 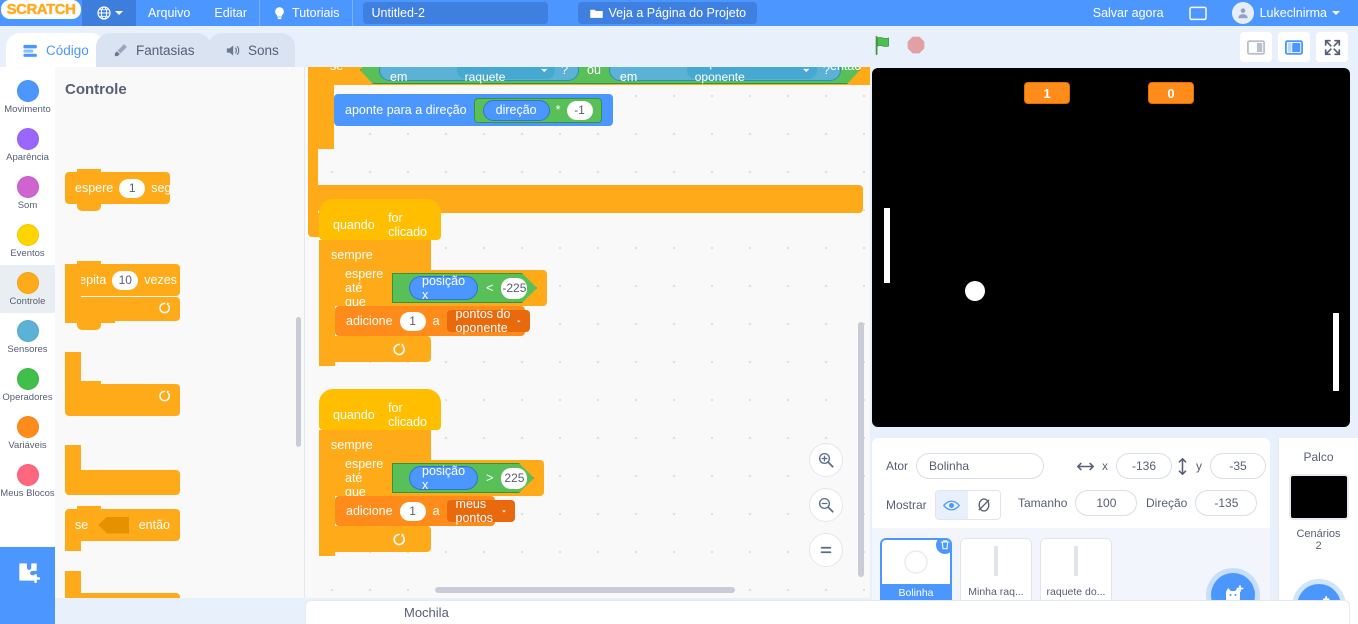 I want to click on sprite-name-input: Bolinha, so click(x=980, y=466).